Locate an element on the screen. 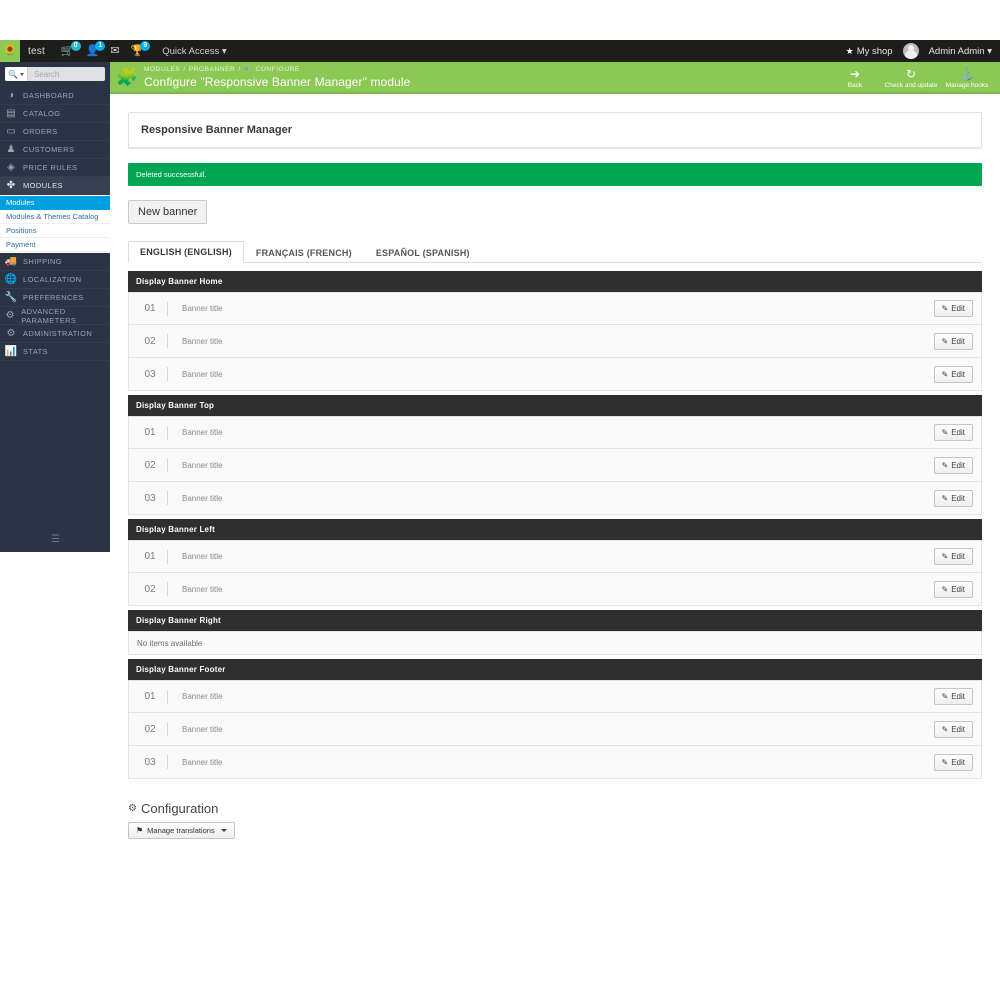 The height and width of the screenshot is (1000, 1000). messages-icon: ✉ is located at coordinates (114, 51).